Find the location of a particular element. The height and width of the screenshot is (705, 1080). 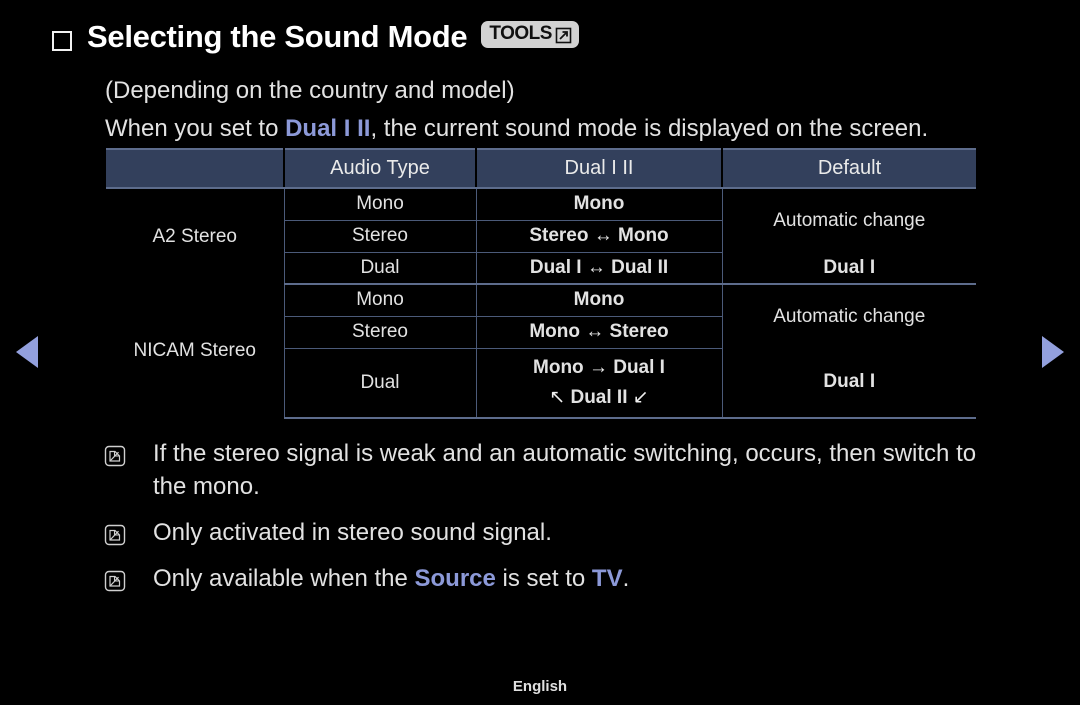

note-pre: Only available when the is located at coordinates (284, 578).